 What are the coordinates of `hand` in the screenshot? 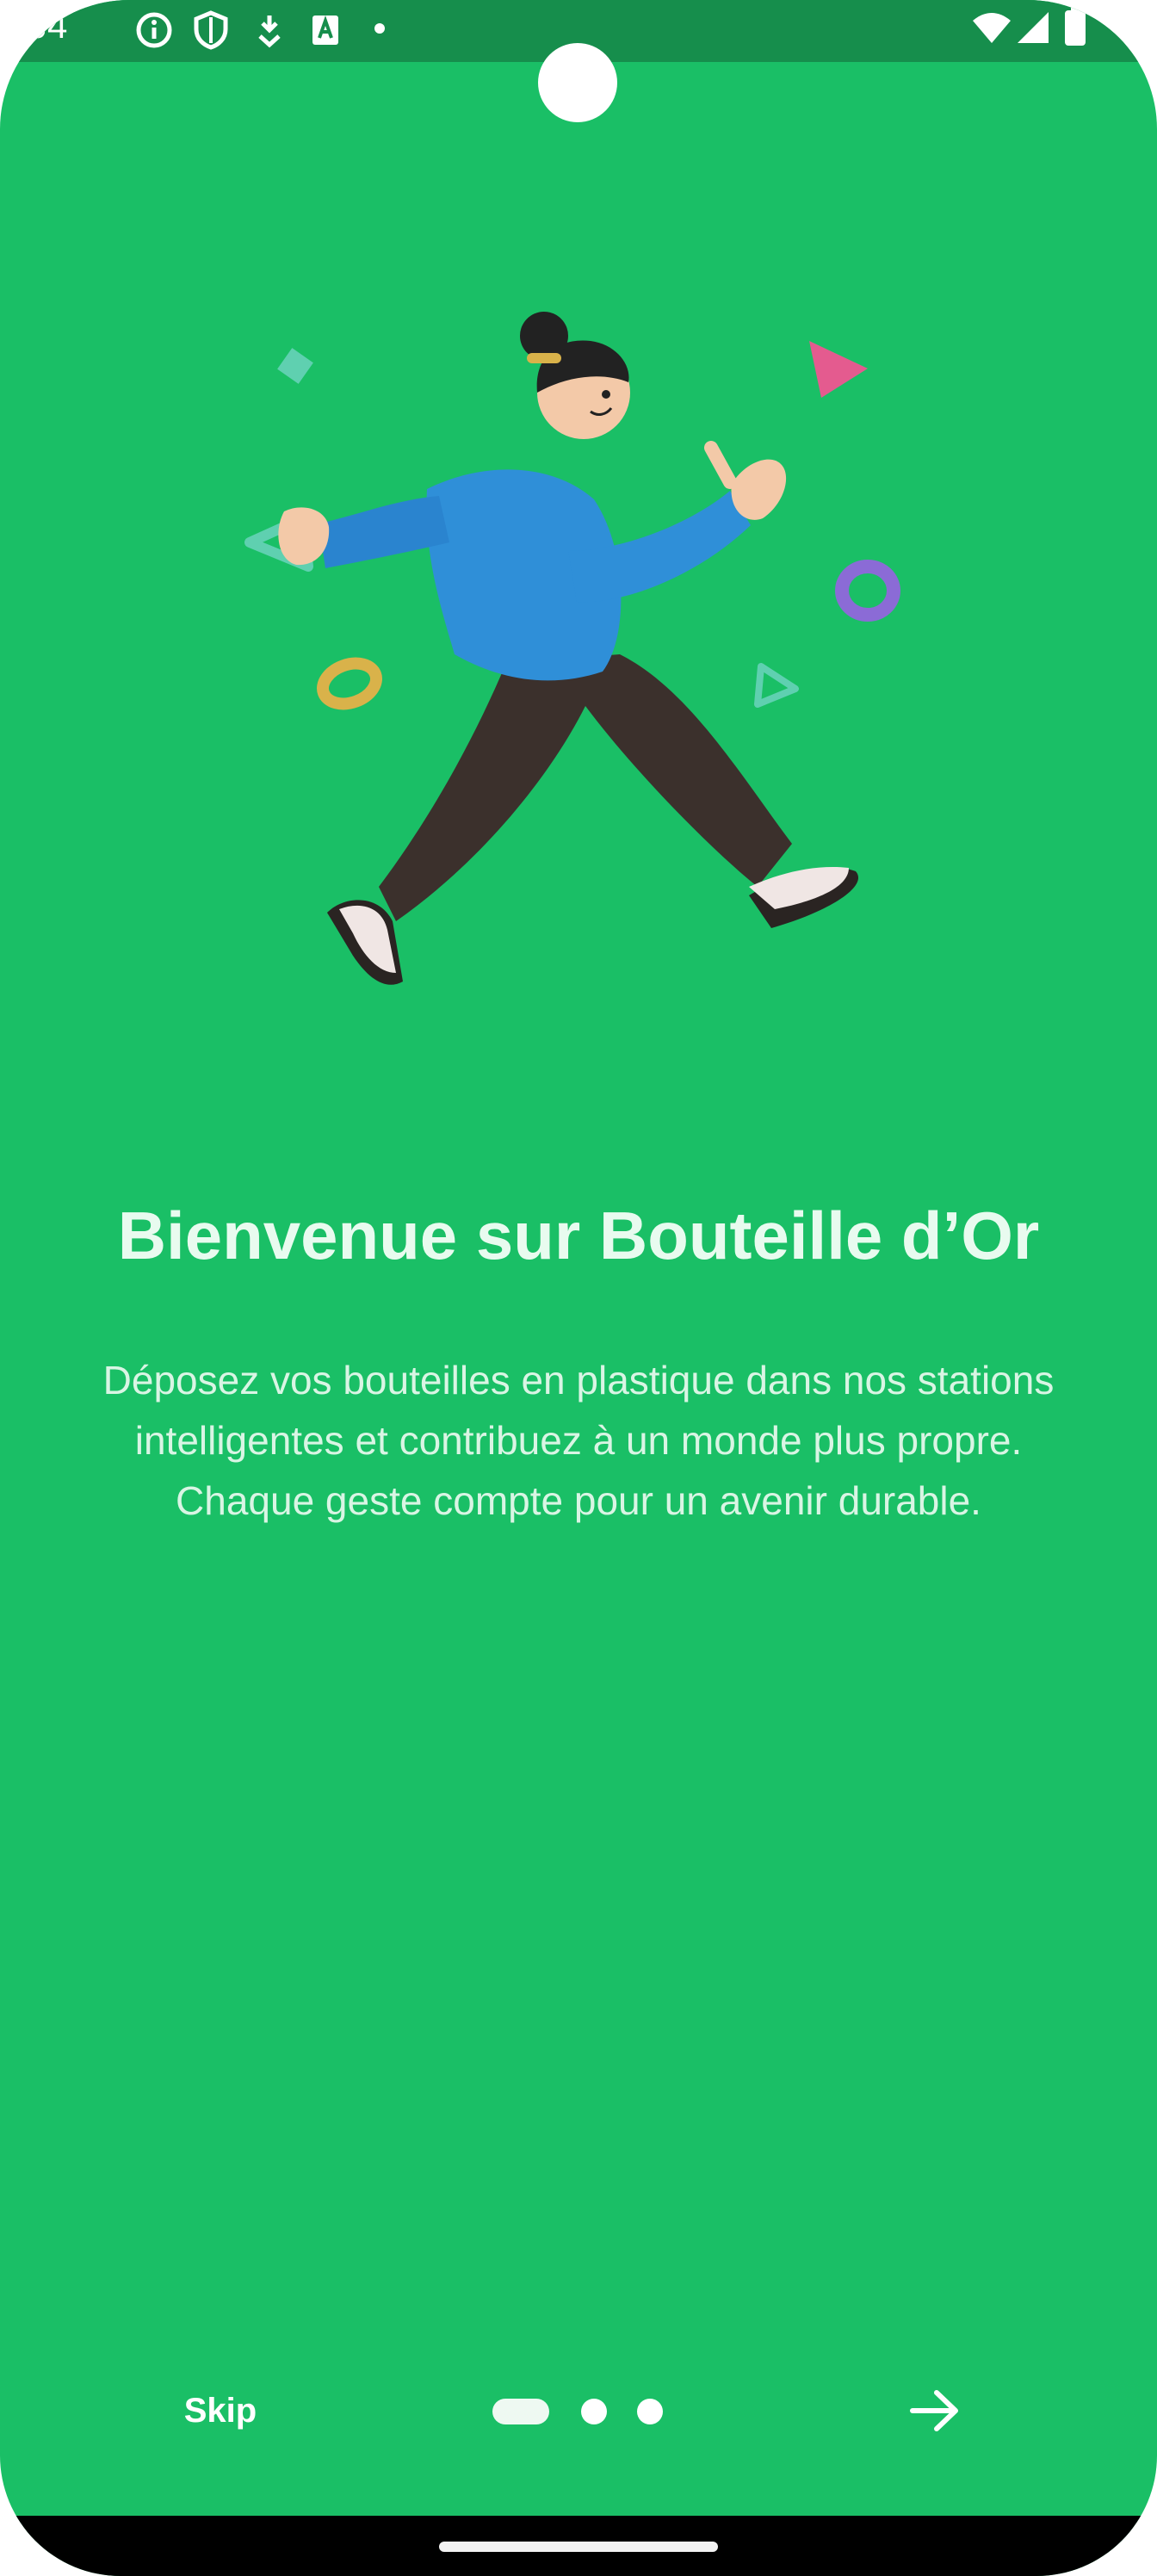 It's located at (759, 489).